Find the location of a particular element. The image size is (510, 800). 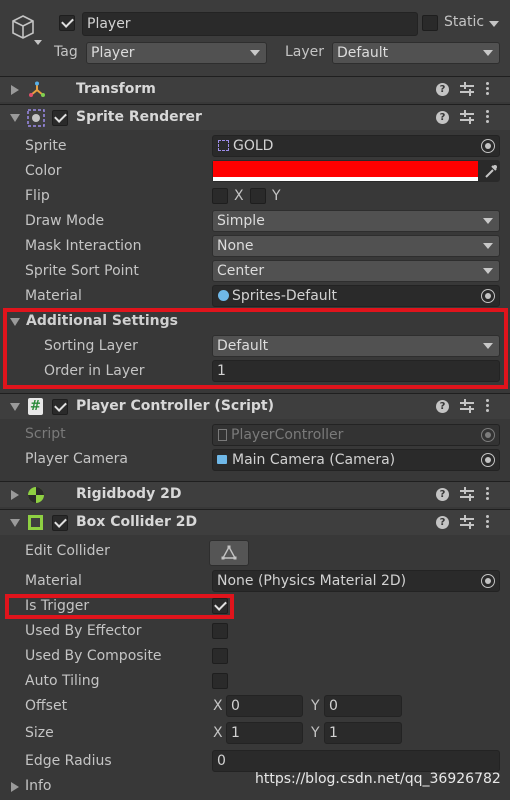

player-controller-header: # Player Controller (Script) ? is located at coordinates (255, 406).